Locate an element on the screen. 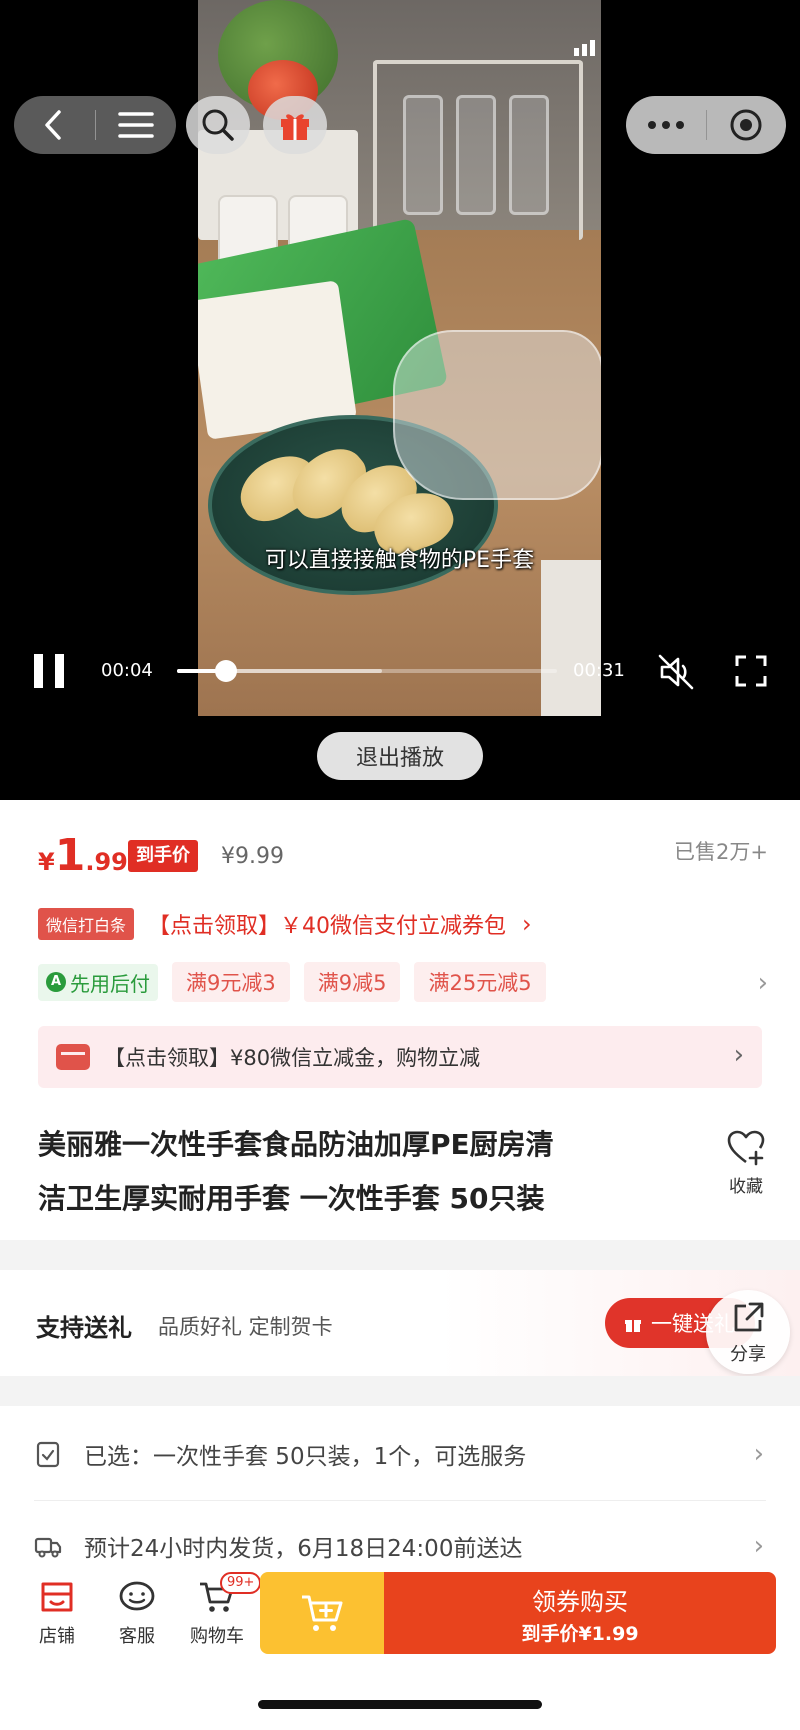 The height and width of the screenshot is (1730, 800). product-title-line: 洁卫生厚实耐用手套 一次性手套 50只装 is located at coordinates (291, 1198).